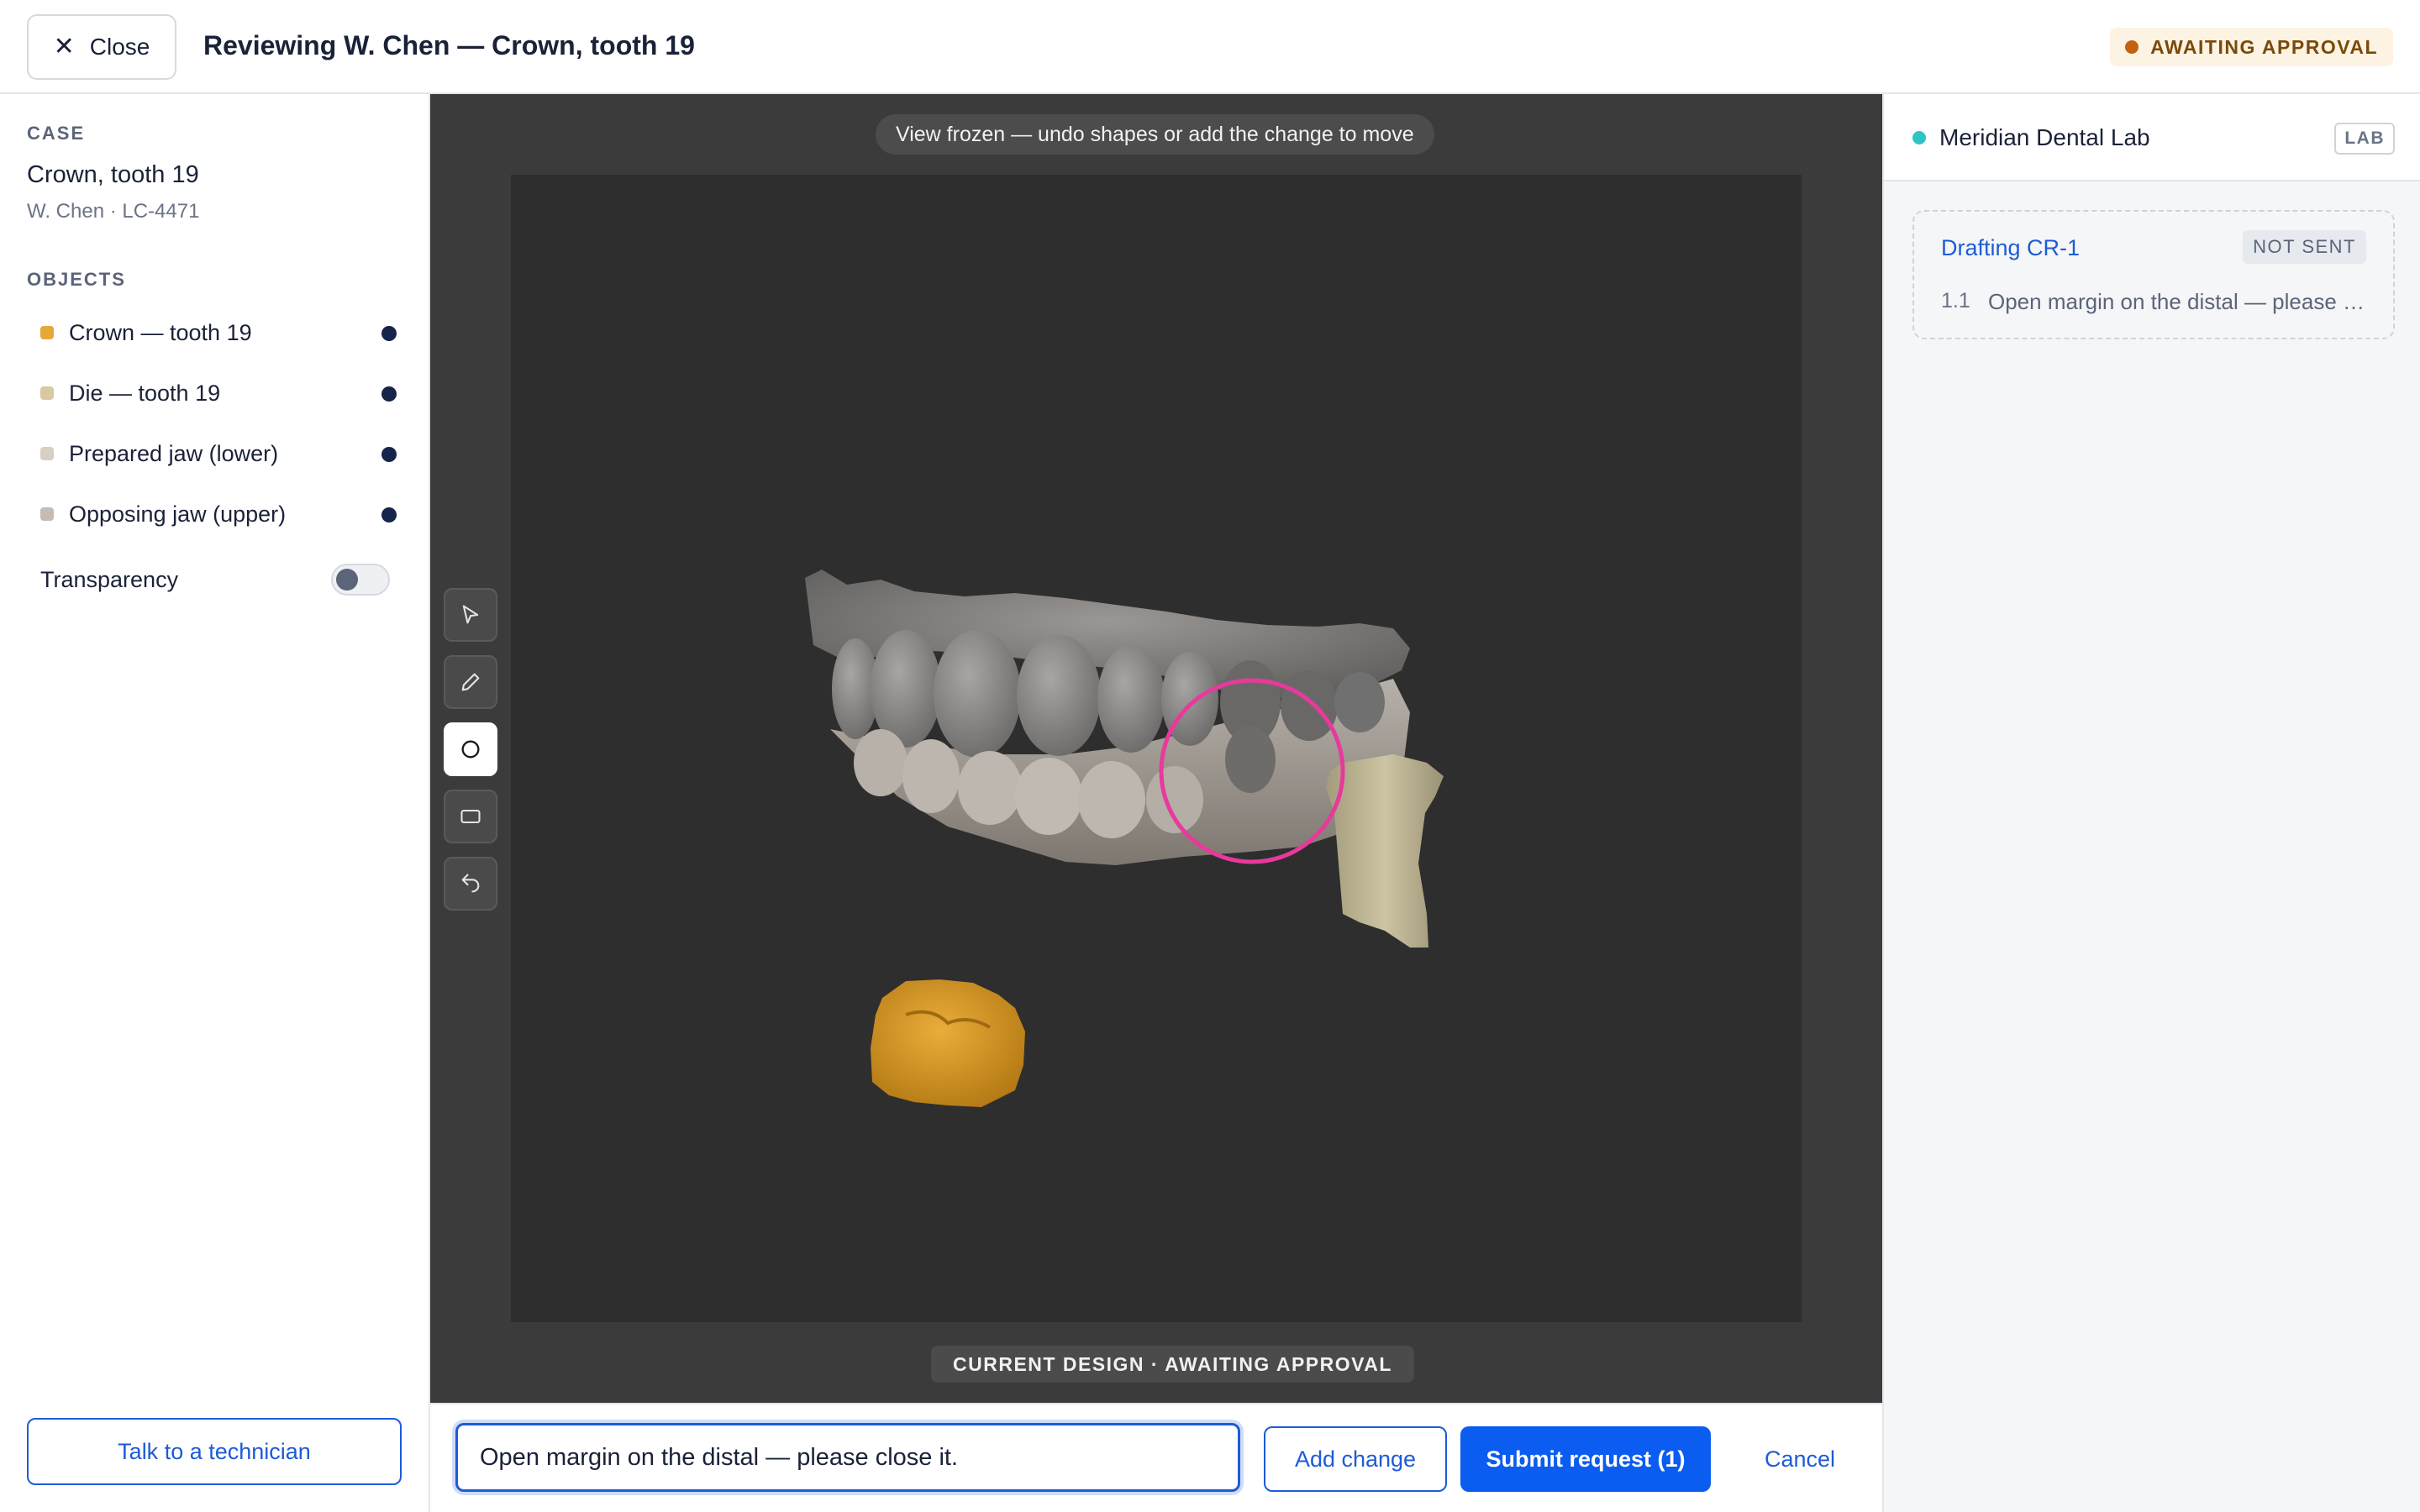  Describe the element at coordinates (113, 174) in the screenshot. I see `case-title: Crown, tooth 19` at that location.